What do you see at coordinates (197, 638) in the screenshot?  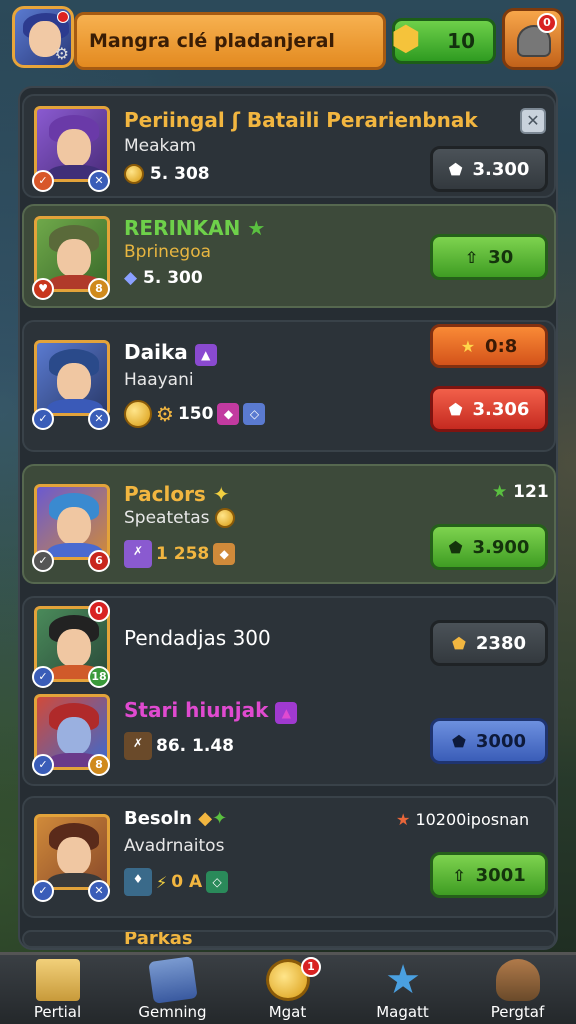 I see `item-name: Pendadjas 300` at bounding box center [197, 638].